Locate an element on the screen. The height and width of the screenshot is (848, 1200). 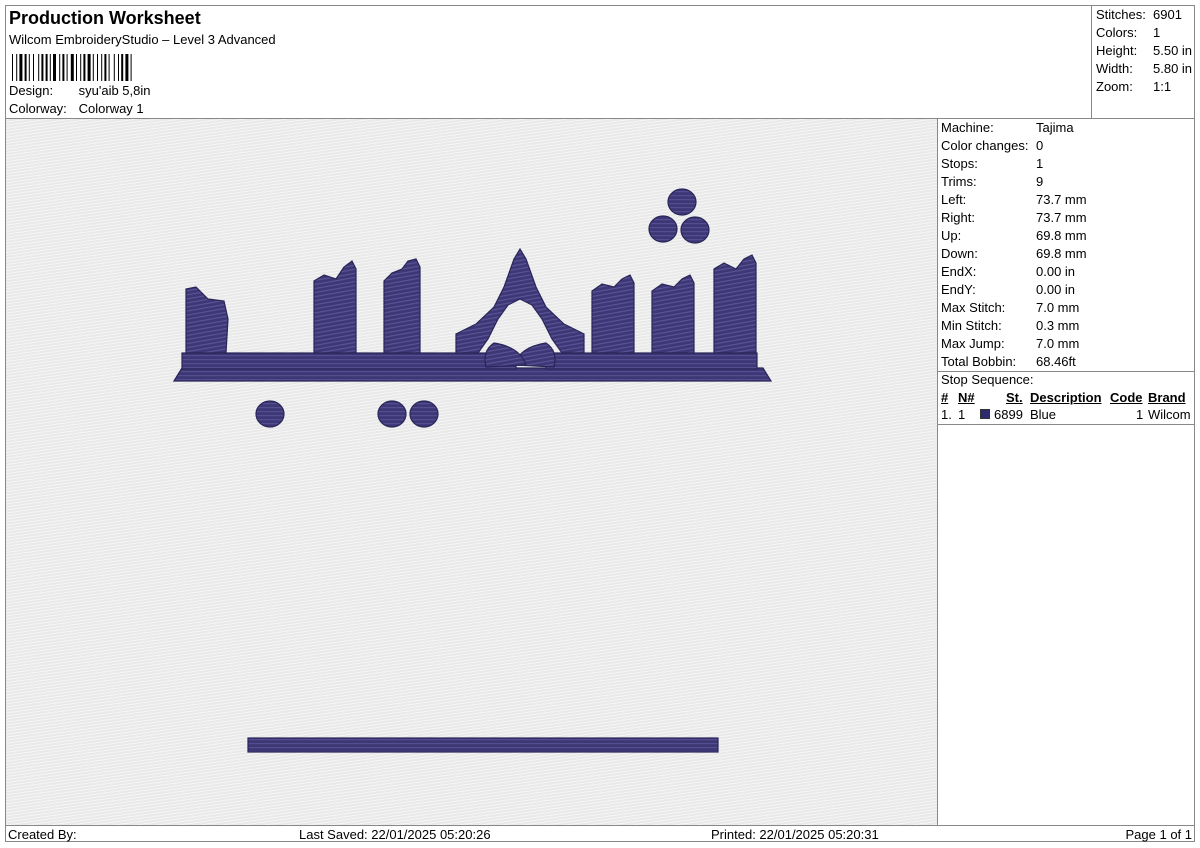
stat-height: Height: 5.50 in is located at coordinates (1144, 50).